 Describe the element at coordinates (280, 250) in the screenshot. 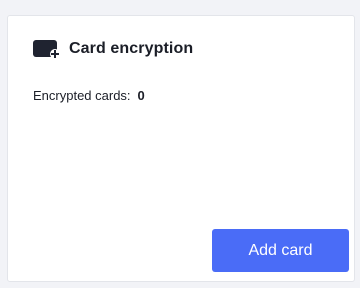

I see `add-card-button: Add card` at that location.